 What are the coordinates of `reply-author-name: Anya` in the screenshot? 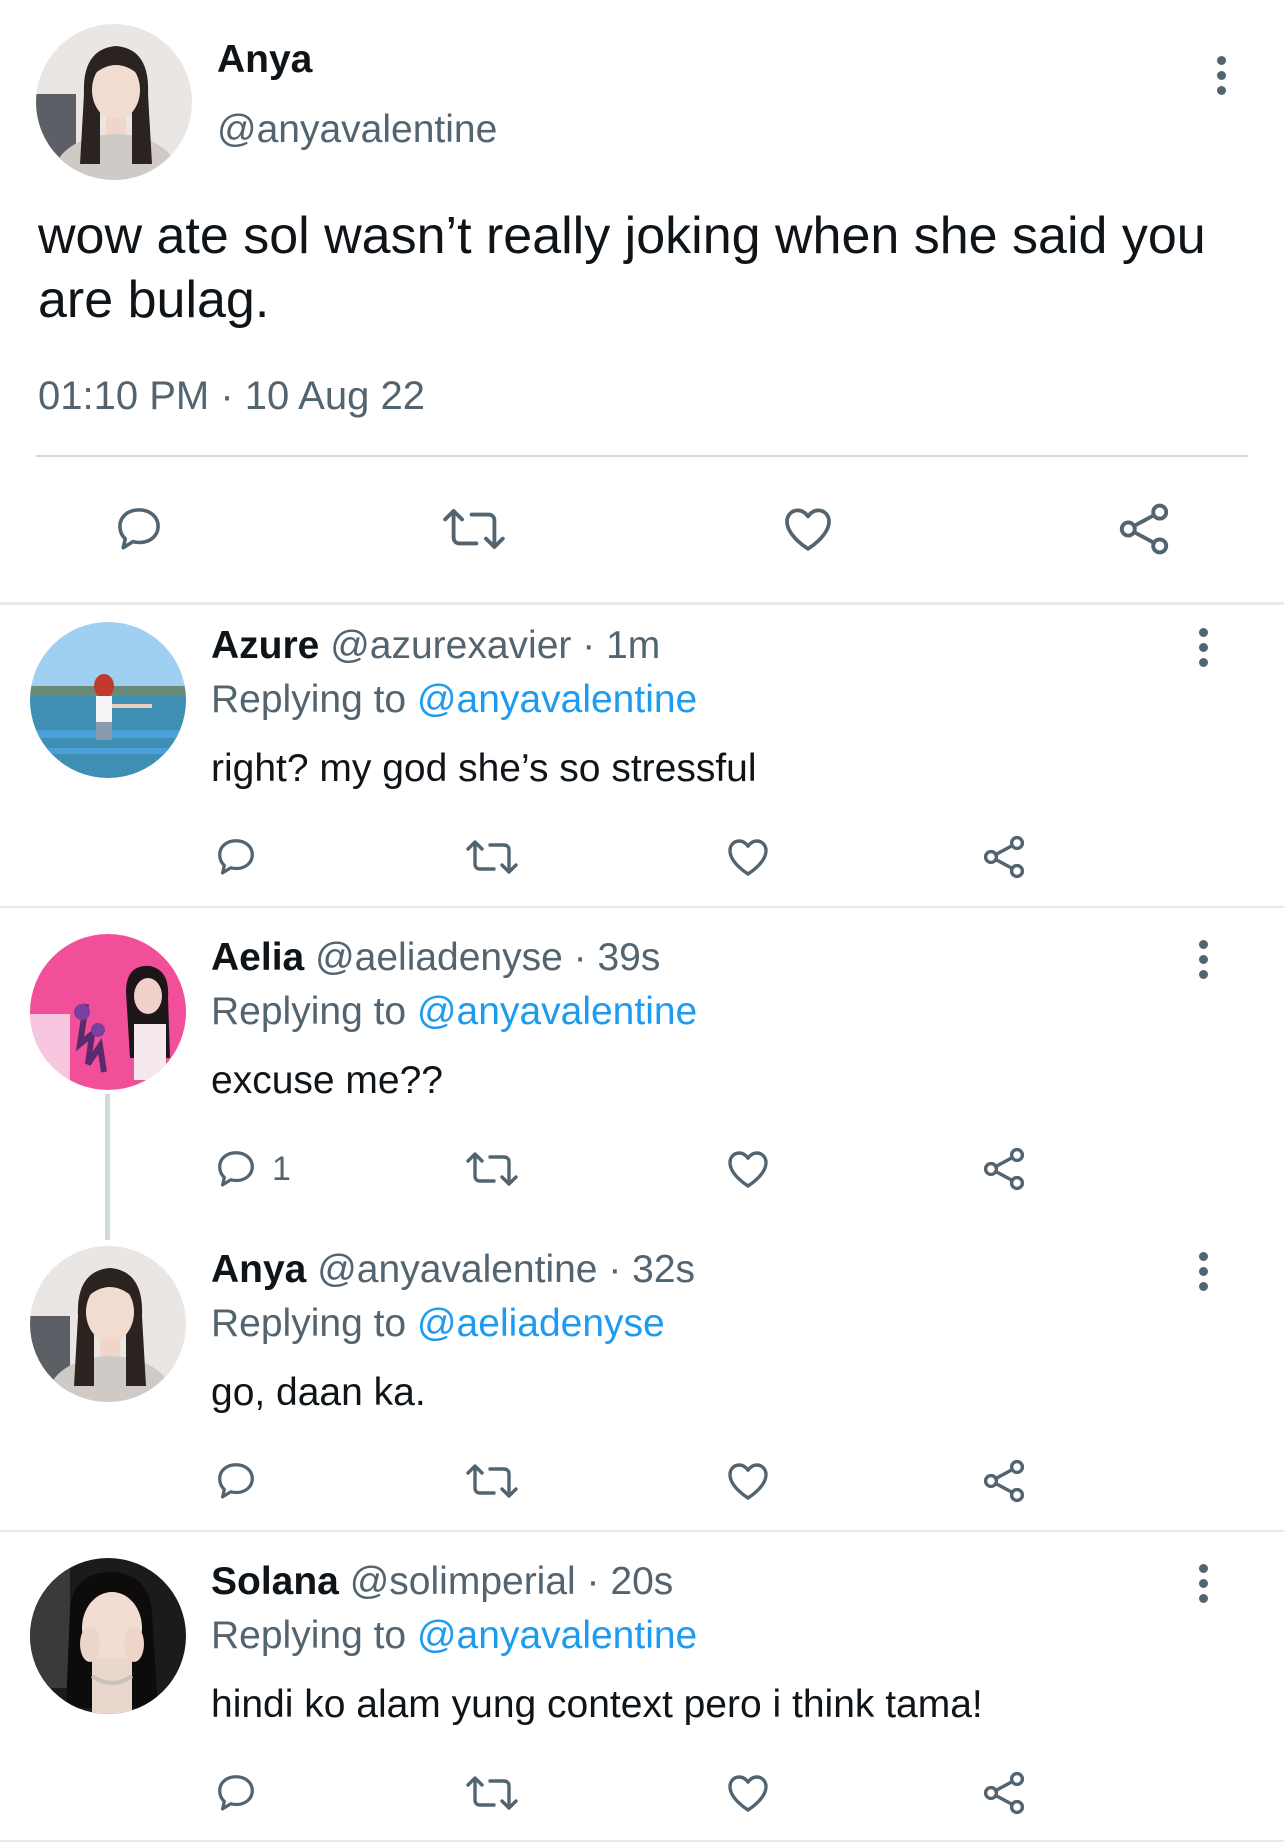 It's located at (258, 1269).